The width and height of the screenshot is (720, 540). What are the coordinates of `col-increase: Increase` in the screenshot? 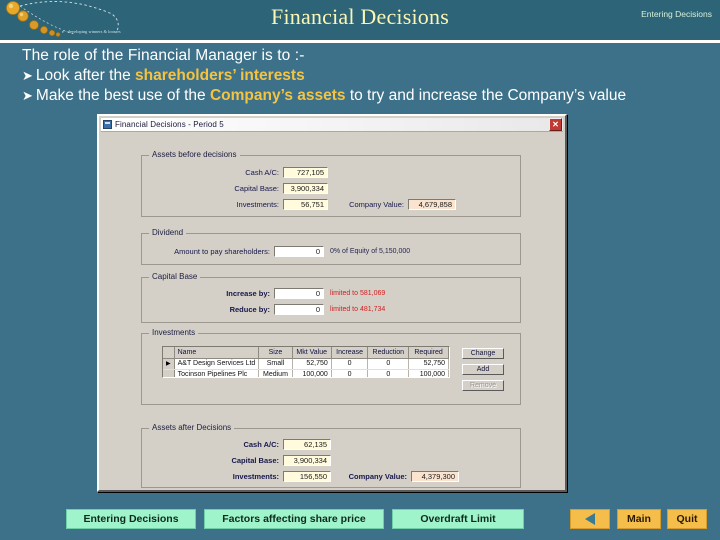 It's located at (350, 353).